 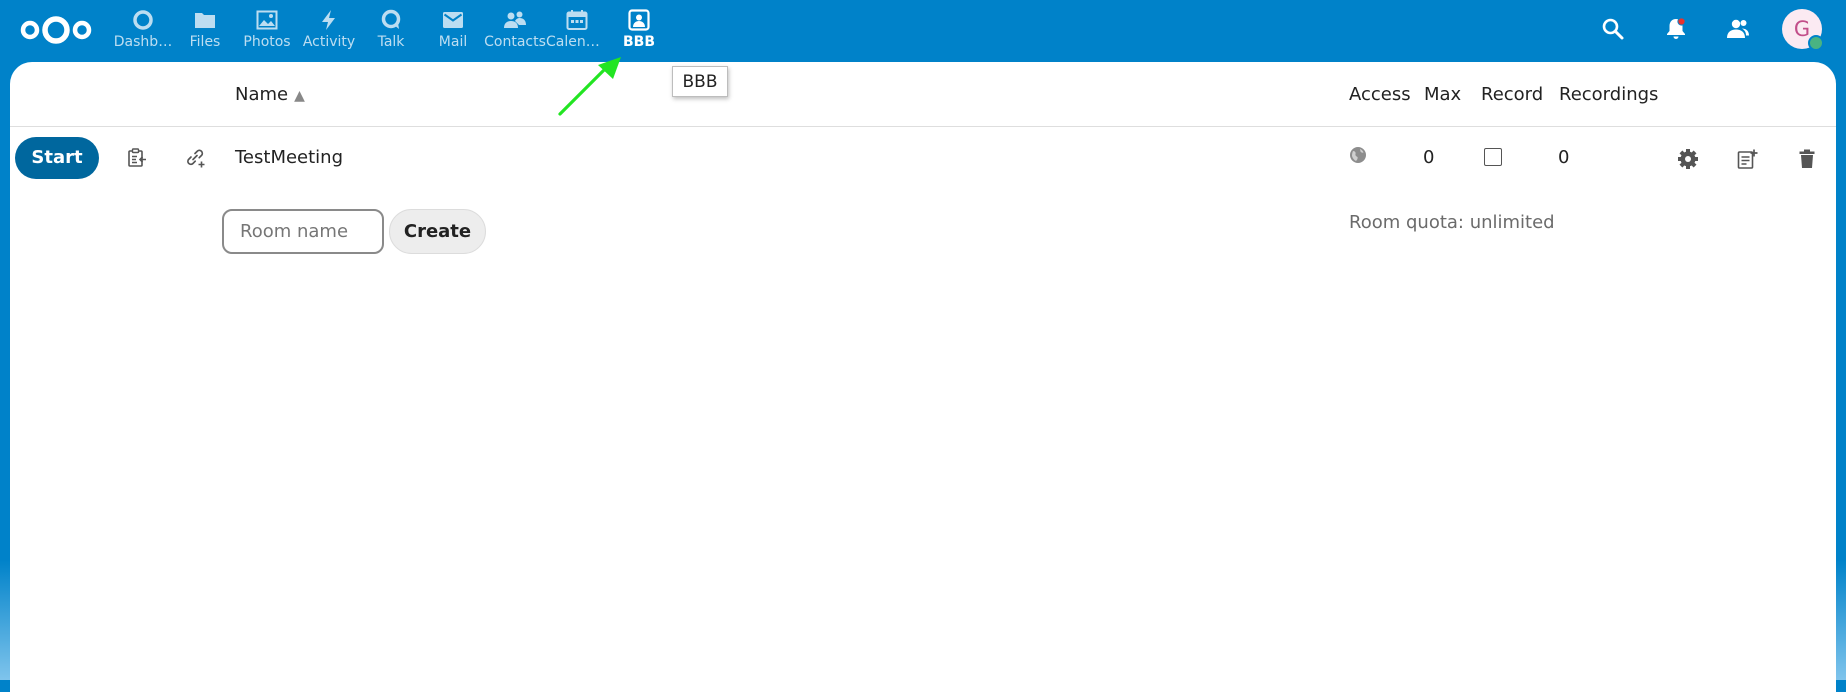 What do you see at coordinates (262, 94) in the screenshot?
I see `column-header-label: Name` at bounding box center [262, 94].